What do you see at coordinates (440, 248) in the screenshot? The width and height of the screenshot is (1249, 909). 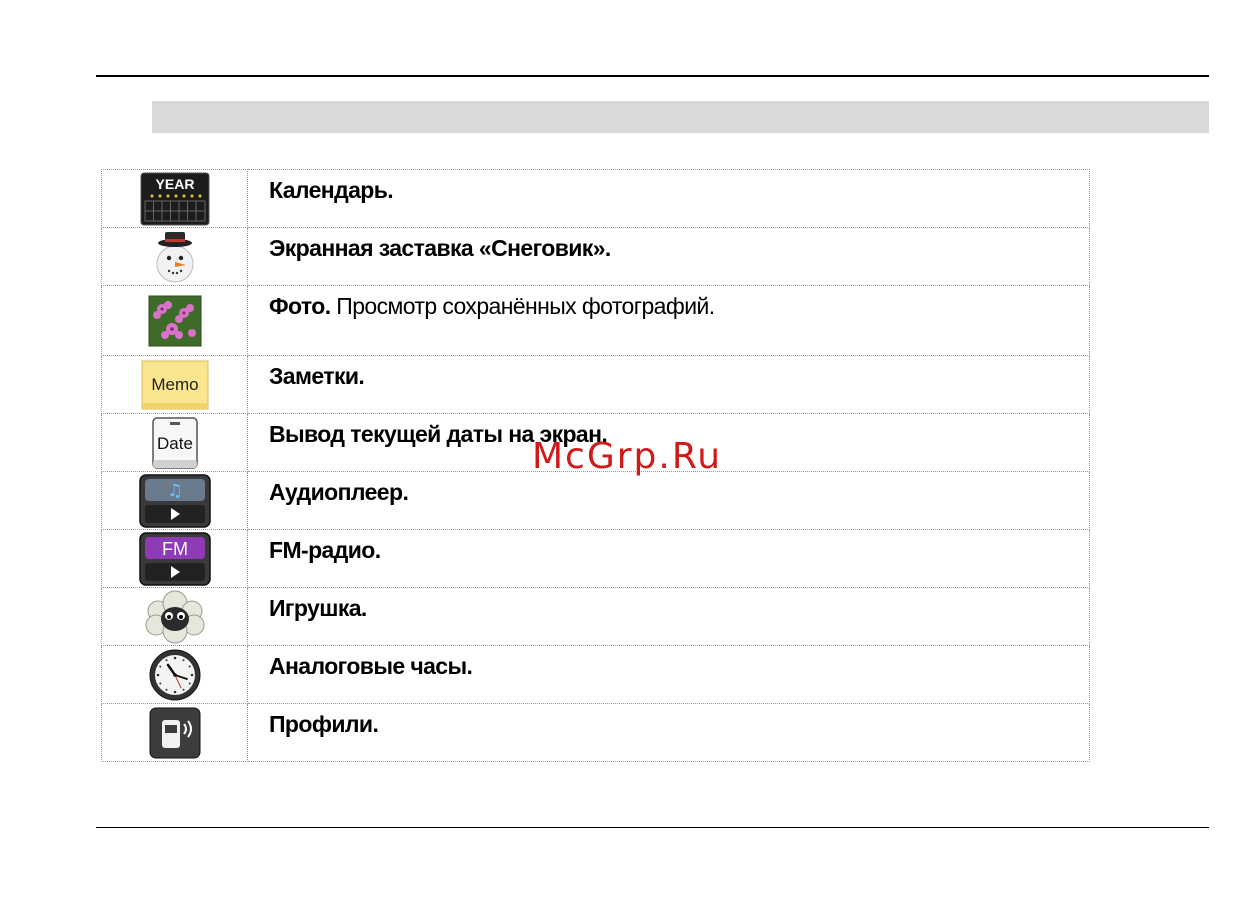 I see `row-title: Экранная заставка «Снеговик».` at bounding box center [440, 248].